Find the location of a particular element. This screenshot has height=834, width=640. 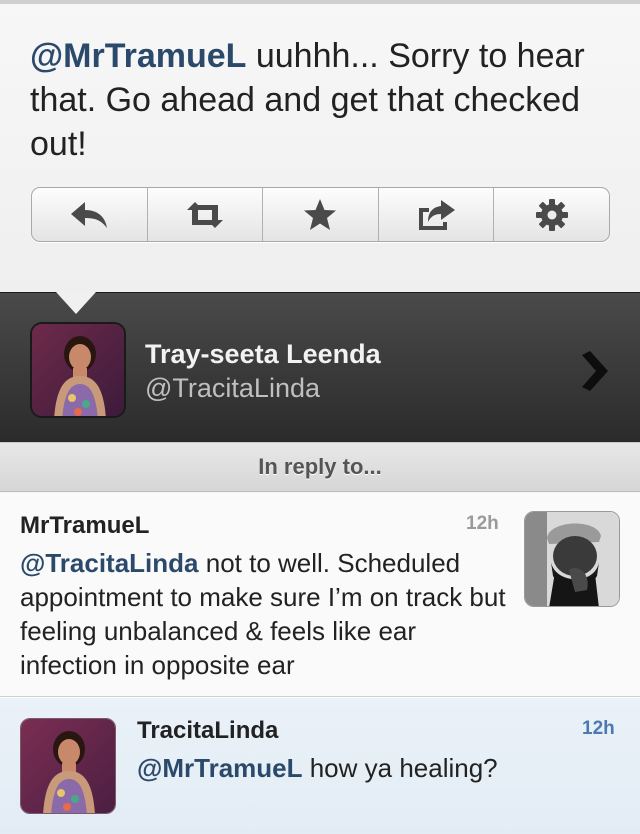

tweet-mention-link: @MrTramueL is located at coordinates (138, 56).